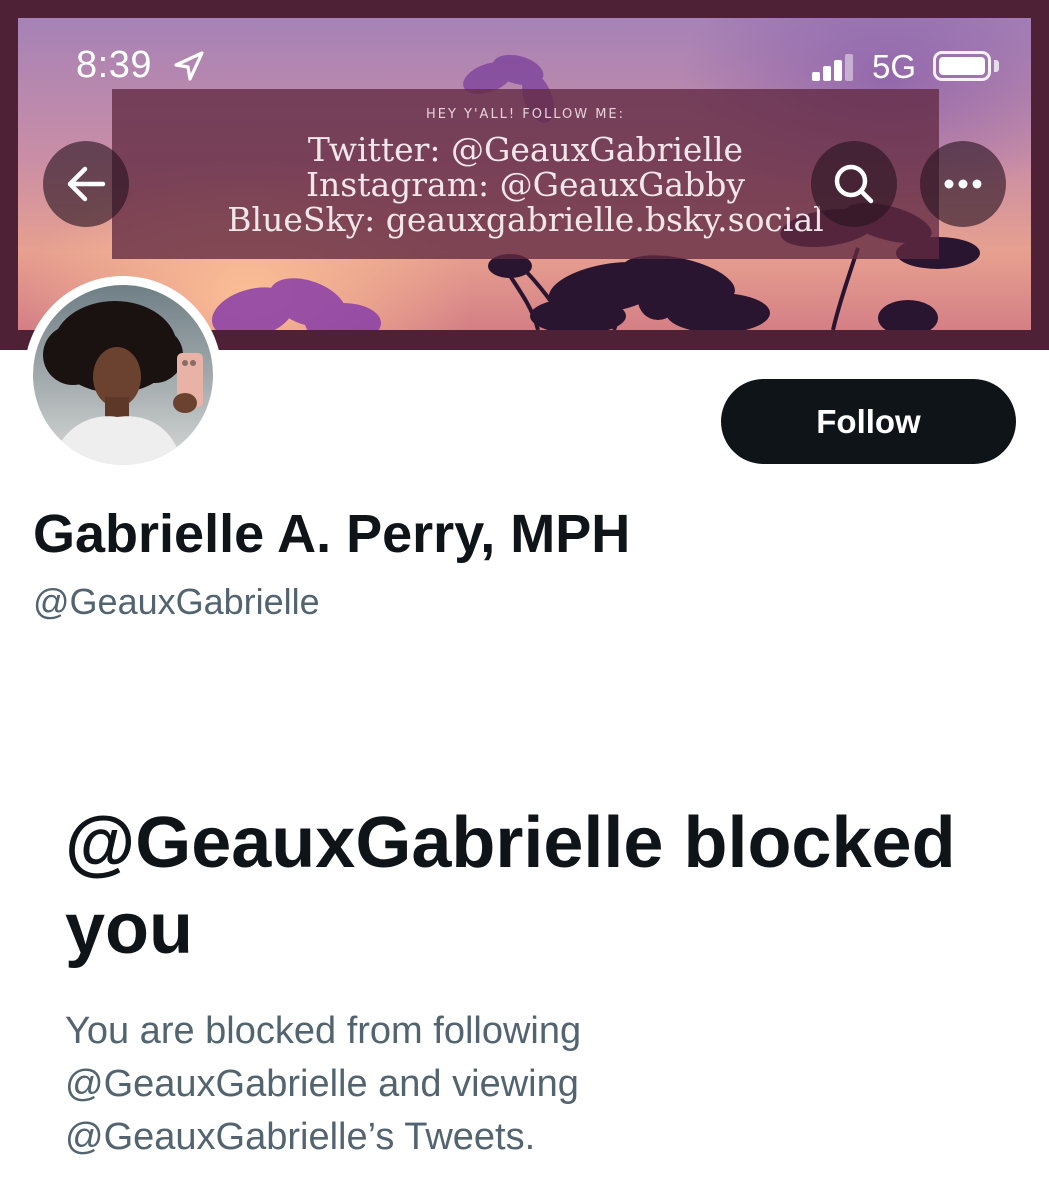 This screenshot has height=1200, width=1049. I want to click on promo-heading: HEY Y'ALL! FOLLOW ME:, so click(525, 114).